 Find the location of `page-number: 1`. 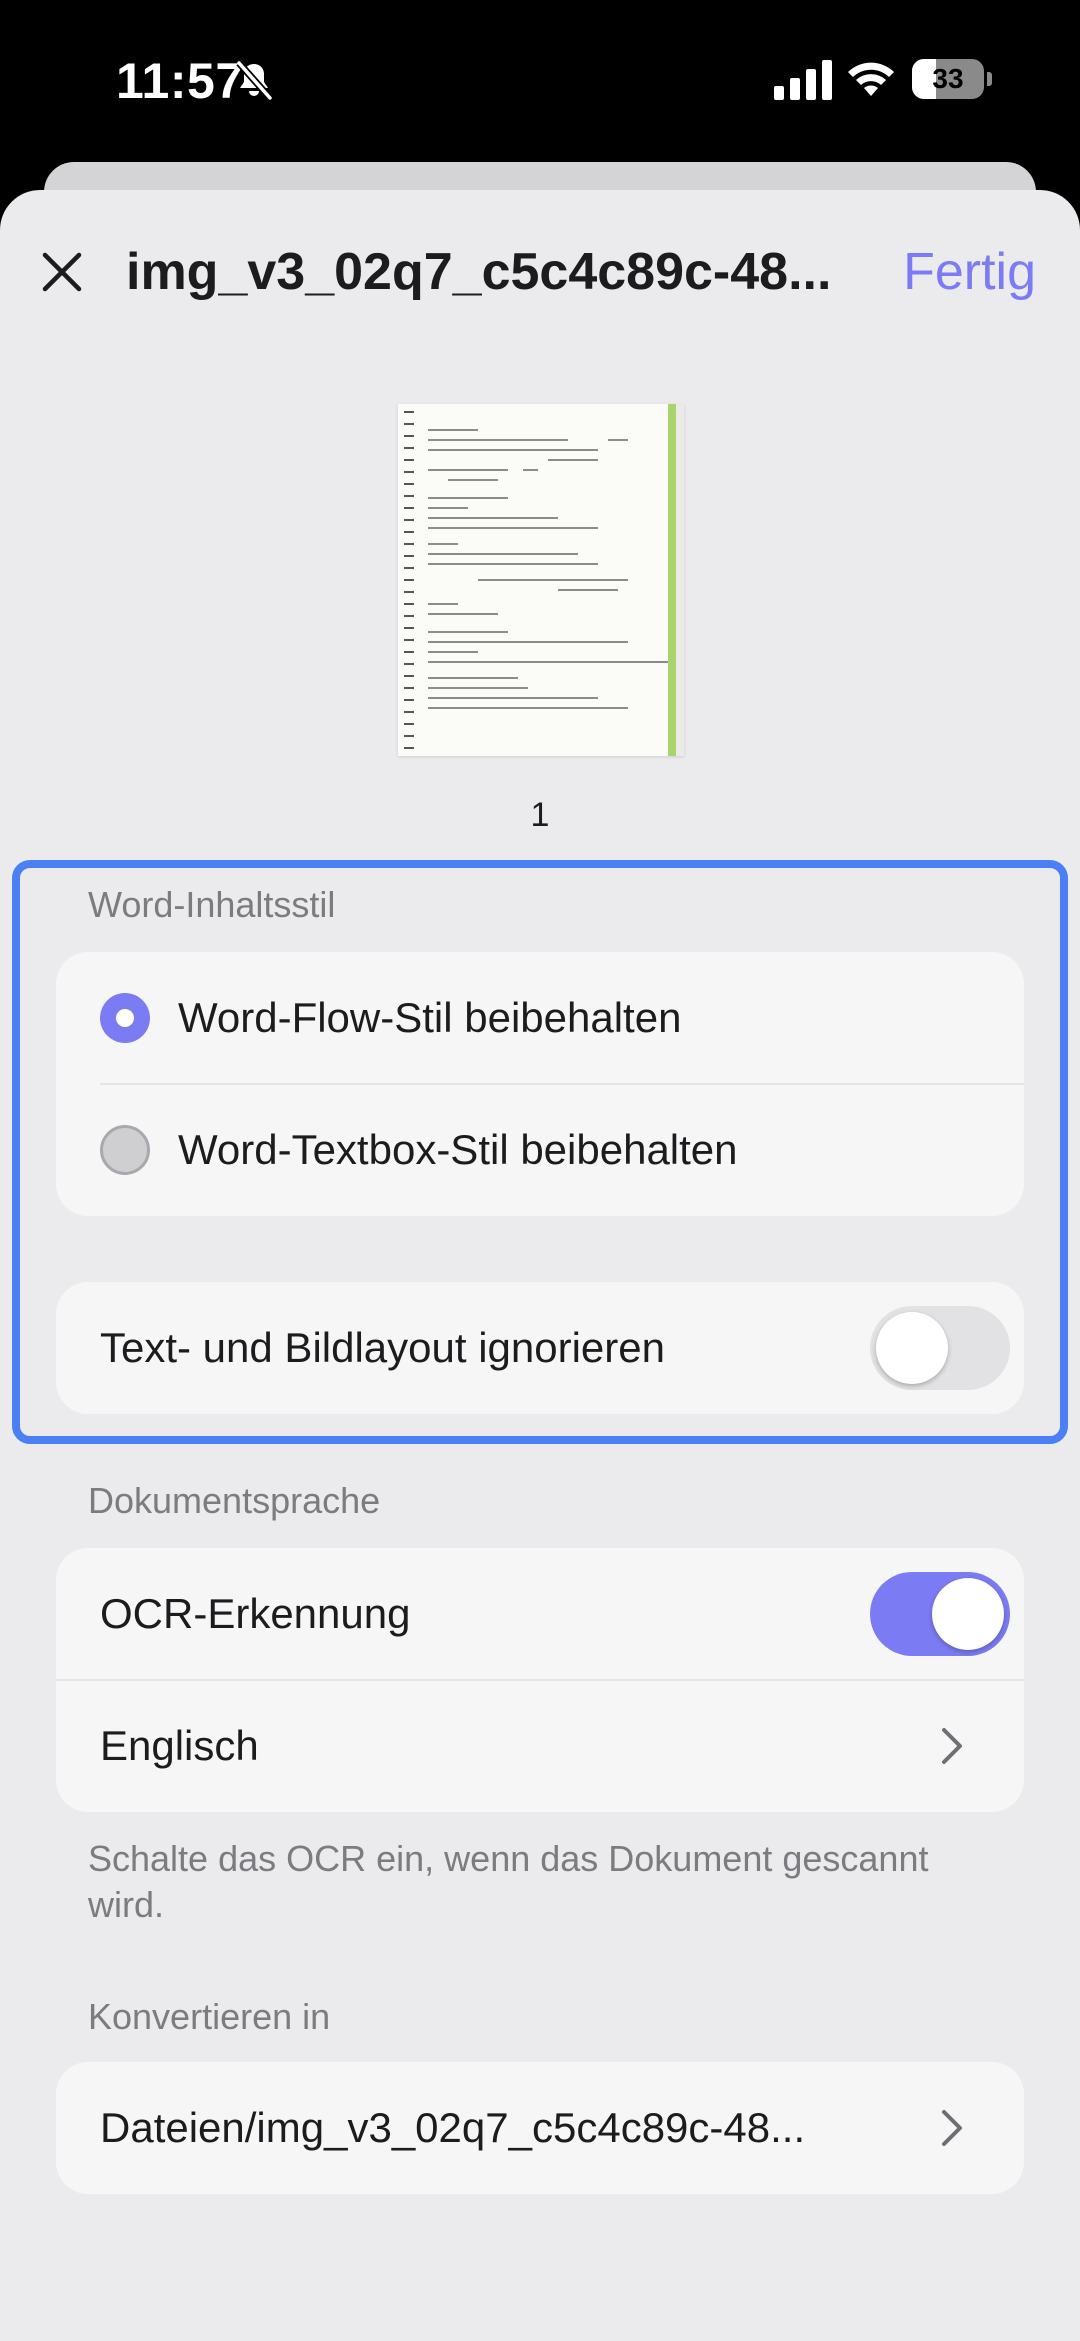

page-number: 1 is located at coordinates (540, 815).